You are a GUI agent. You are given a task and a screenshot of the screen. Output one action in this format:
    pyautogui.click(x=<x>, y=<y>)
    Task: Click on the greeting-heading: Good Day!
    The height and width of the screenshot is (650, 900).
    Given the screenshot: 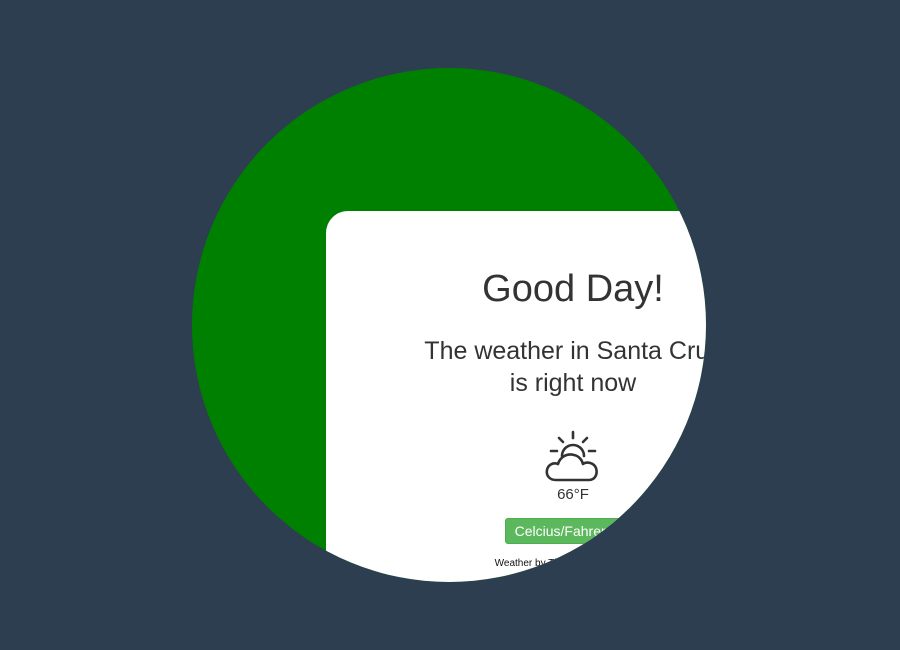 What is the action you would take?
    pyautogui.click(x=573, y=289)
    